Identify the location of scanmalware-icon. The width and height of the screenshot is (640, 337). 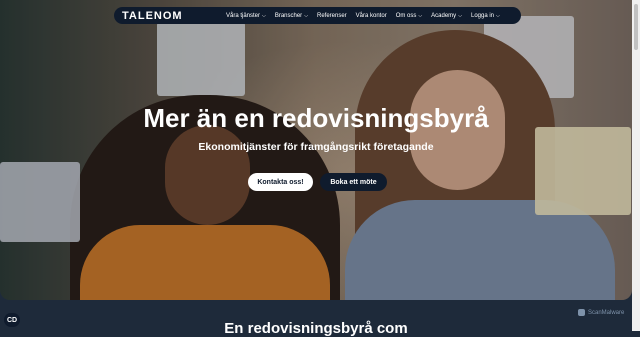
(581, 312).